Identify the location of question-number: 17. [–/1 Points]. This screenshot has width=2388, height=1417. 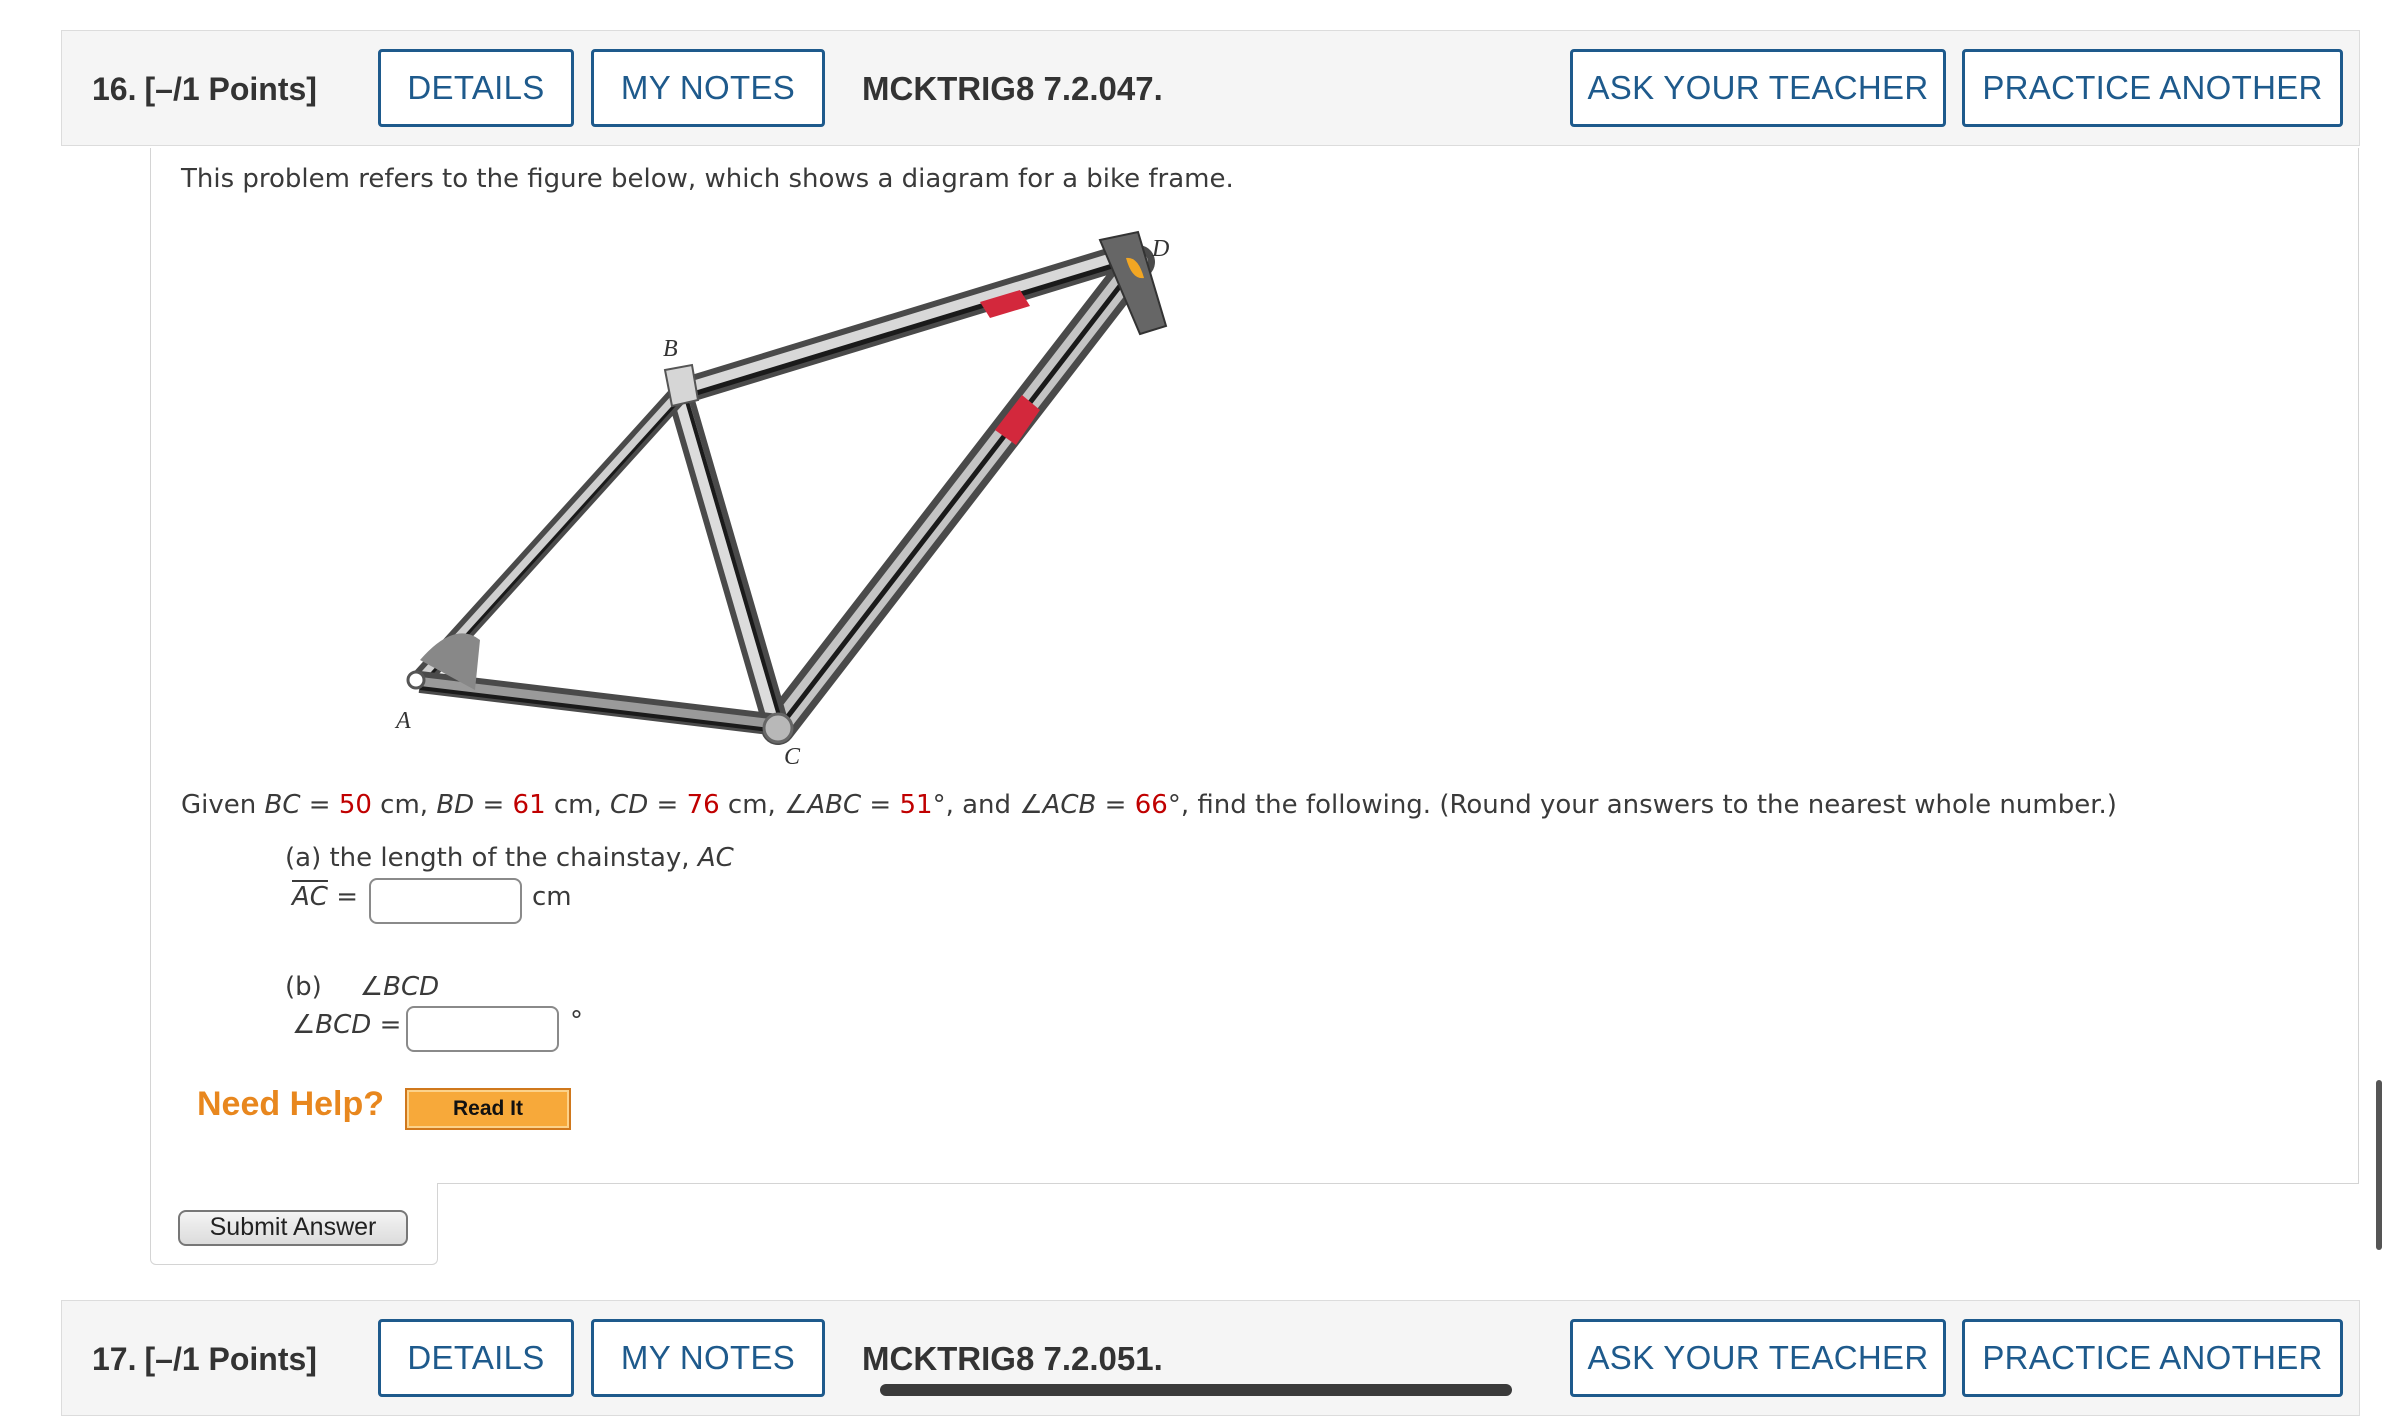
(204, 1359).